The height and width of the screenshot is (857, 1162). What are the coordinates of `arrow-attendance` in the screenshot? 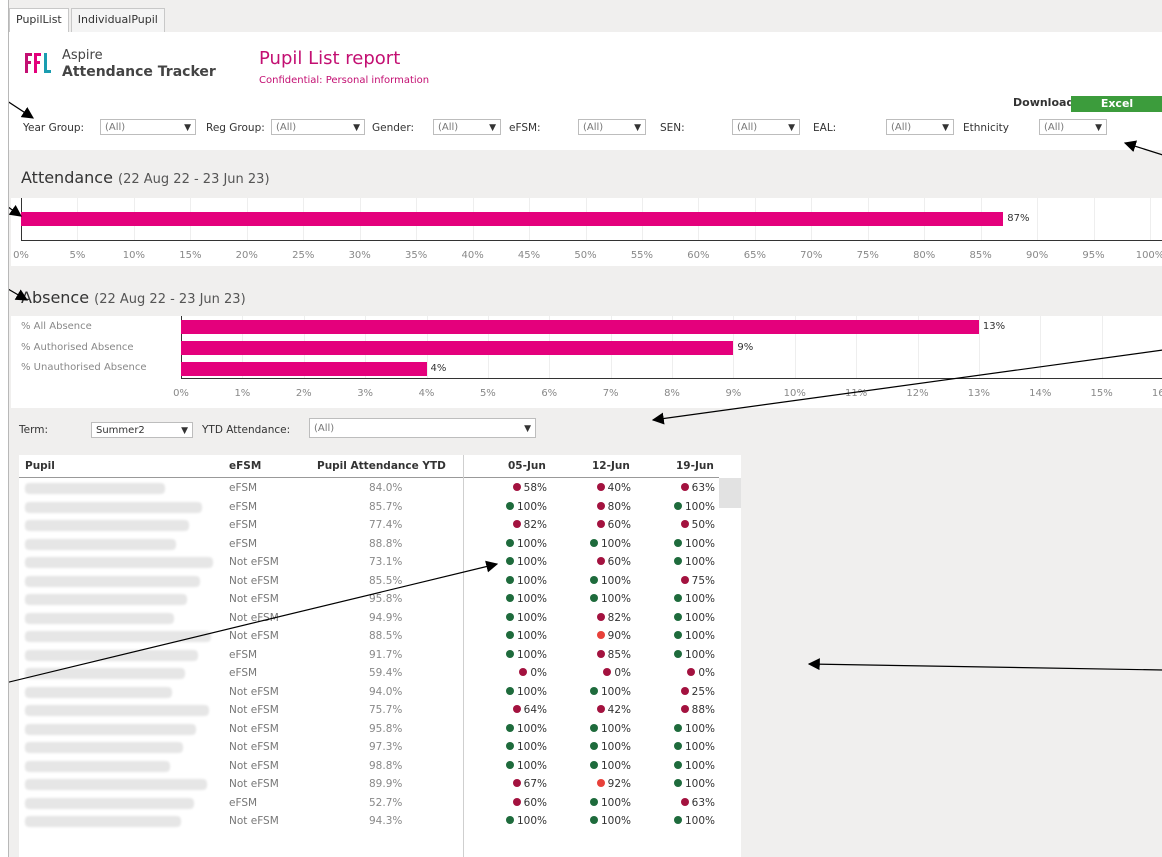 It's located at (15, 210).